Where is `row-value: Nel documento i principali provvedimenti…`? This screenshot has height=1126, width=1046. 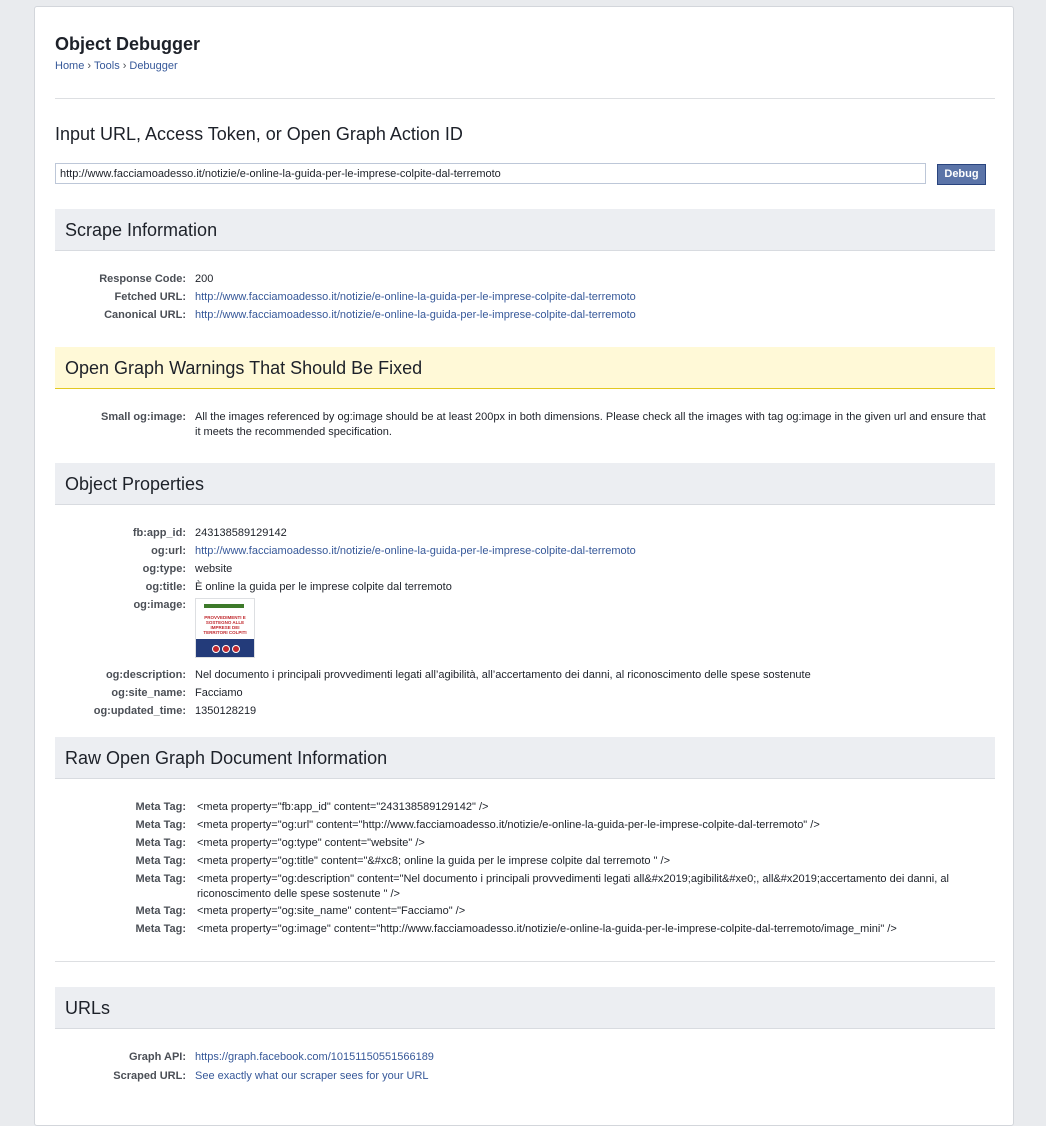
row-value: Nel documento i principali provvedimenti… is located at coordinates (503, 675).